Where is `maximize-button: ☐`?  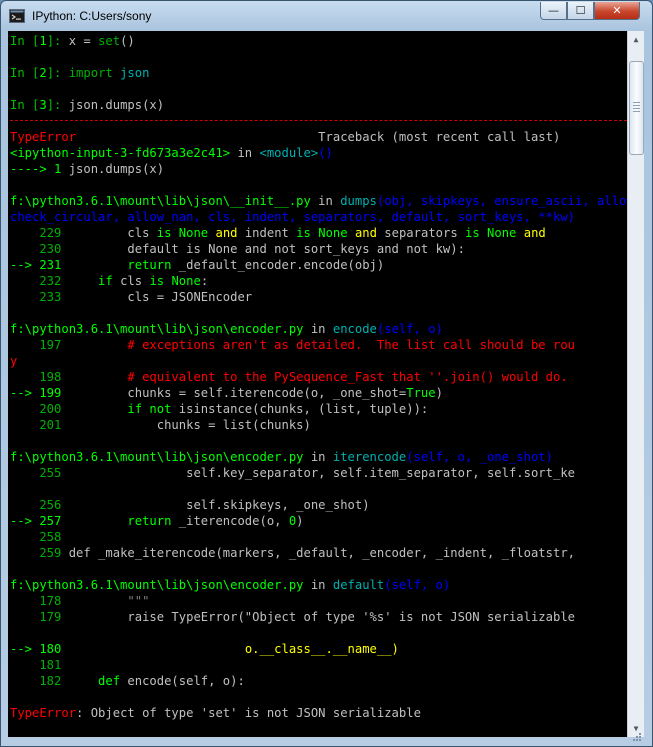
maximize-button: ☐ is located at coordinates (580, 11).